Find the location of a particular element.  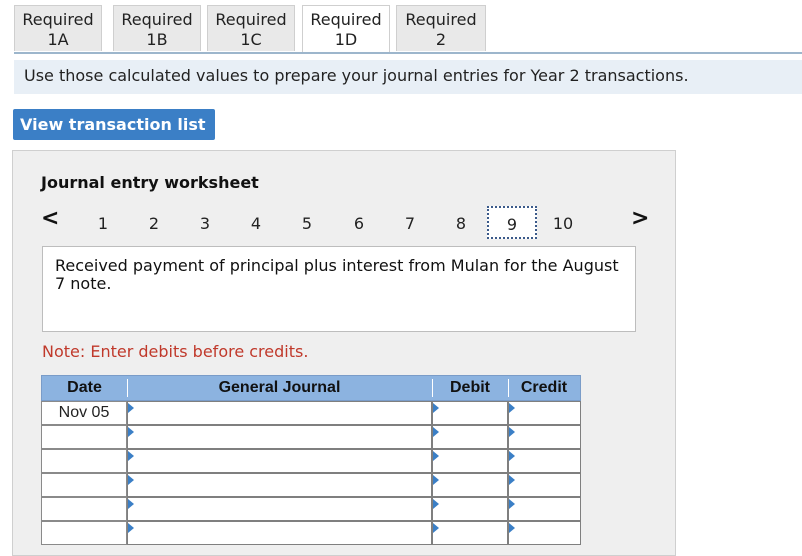

page-8: 8 is located at coordinates (461, 223).